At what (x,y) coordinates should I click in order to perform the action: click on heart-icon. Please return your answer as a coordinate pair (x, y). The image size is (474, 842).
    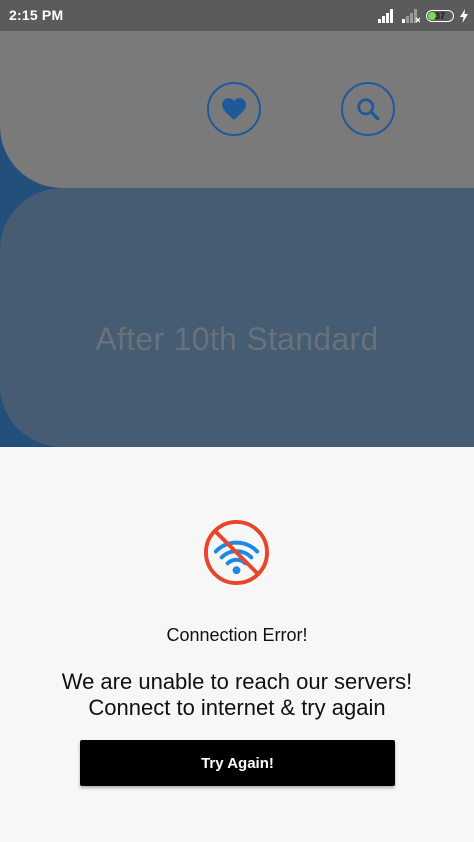
    Looking at the image, I should click on (234, 109).